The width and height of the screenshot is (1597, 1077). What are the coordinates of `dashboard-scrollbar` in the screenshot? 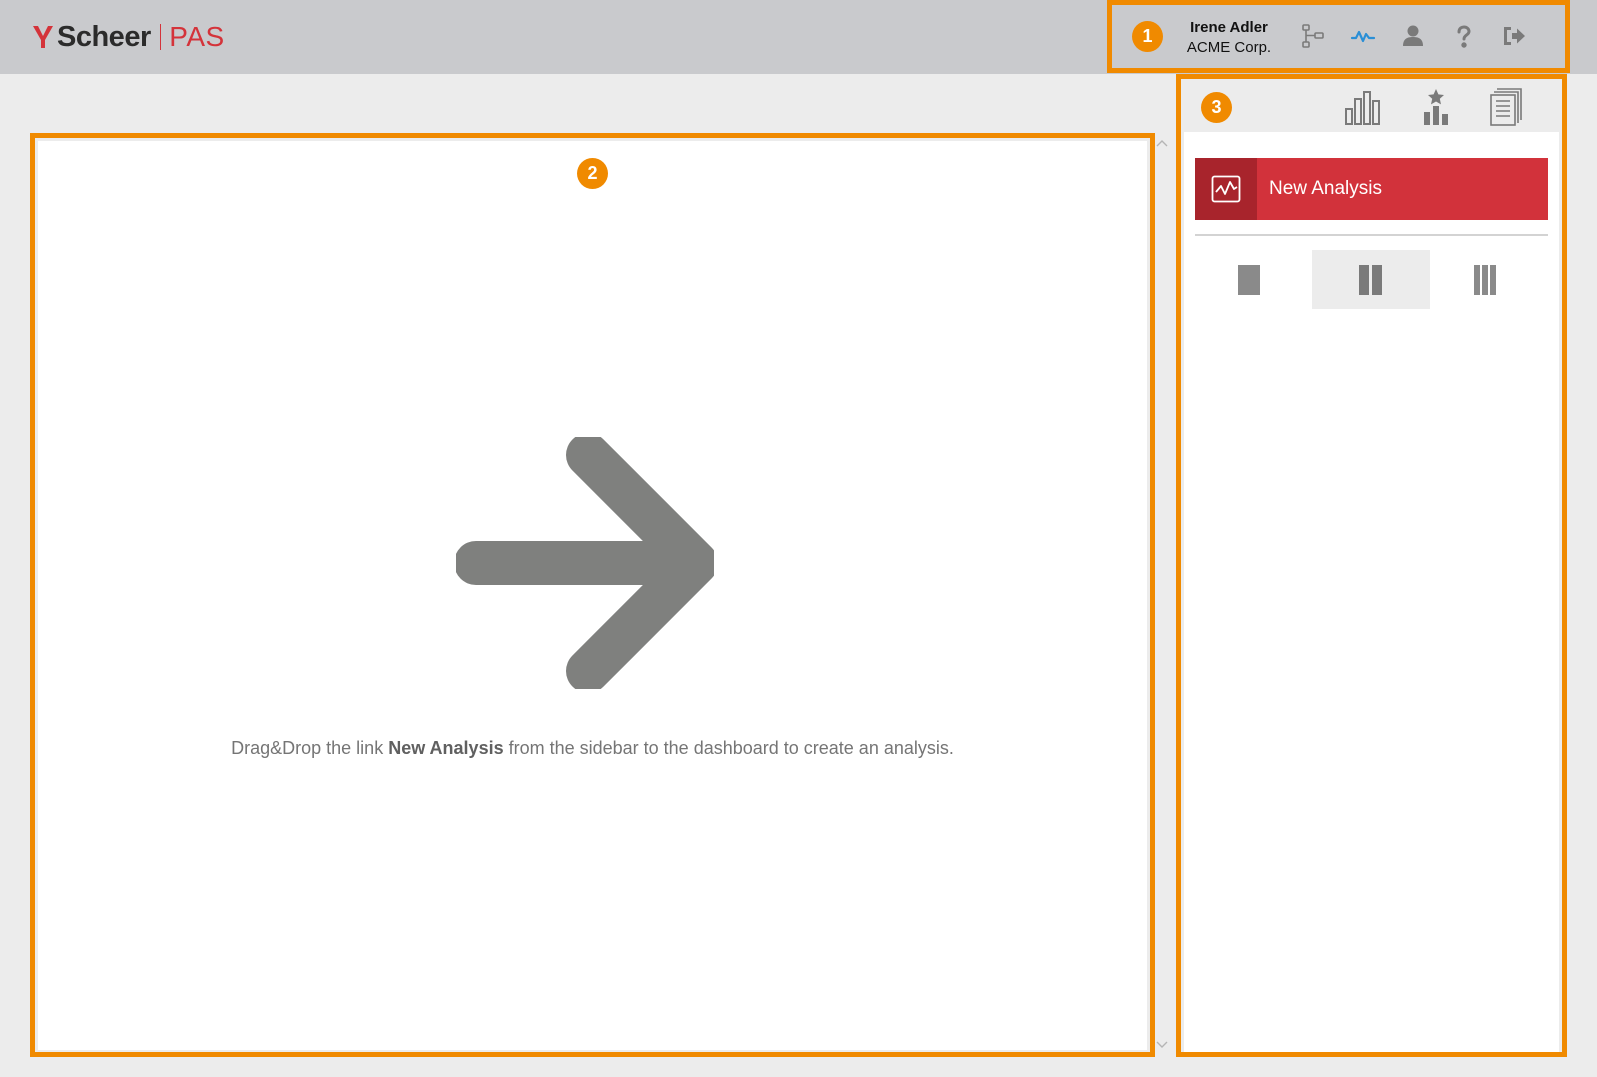 It's located at (1162, 605).